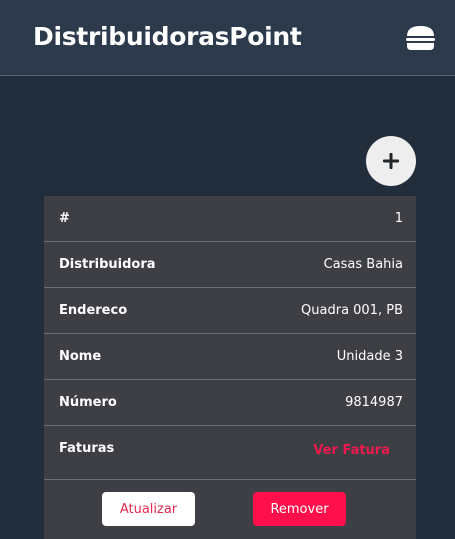 The width and height of the screenshot is (455, 539). I want to click on row-value: Unidade 3, so click(369, 356).